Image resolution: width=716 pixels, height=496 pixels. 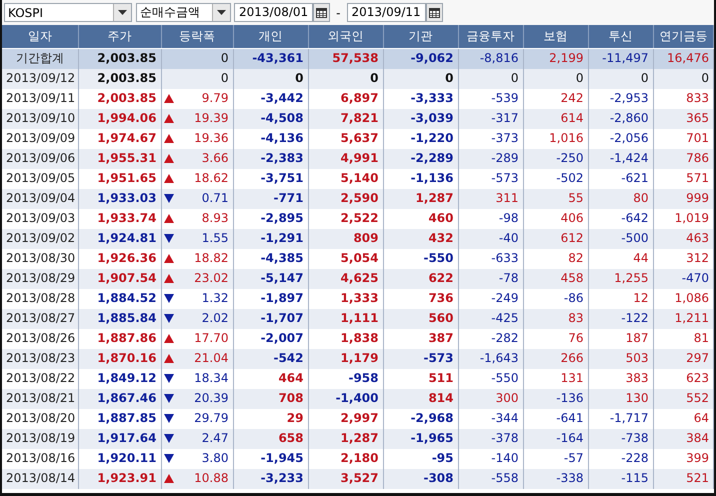 What do you see at coordinates (490, 198) in the screenshot?
I see `table-cell: 311` at bounding box center [490, 198].